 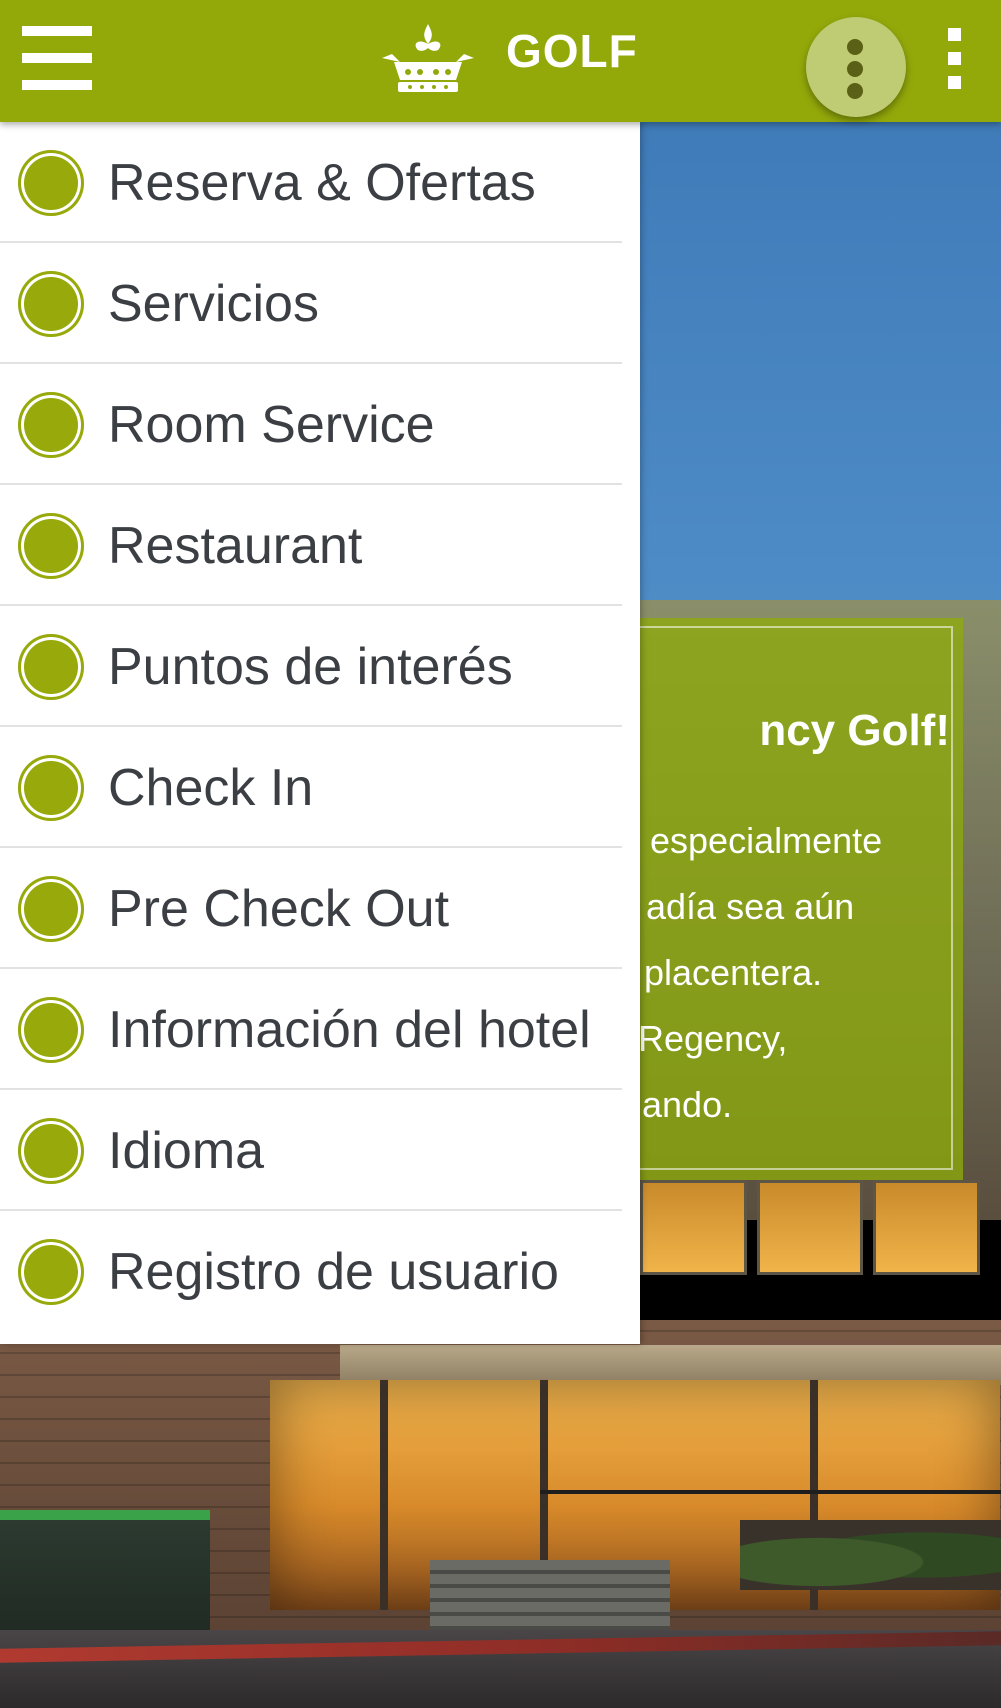 What do you see at coordinates (320, 303) in the screenshot?
I see `drawer-item-servicios: Servicios` at bounding box center [320, 303].